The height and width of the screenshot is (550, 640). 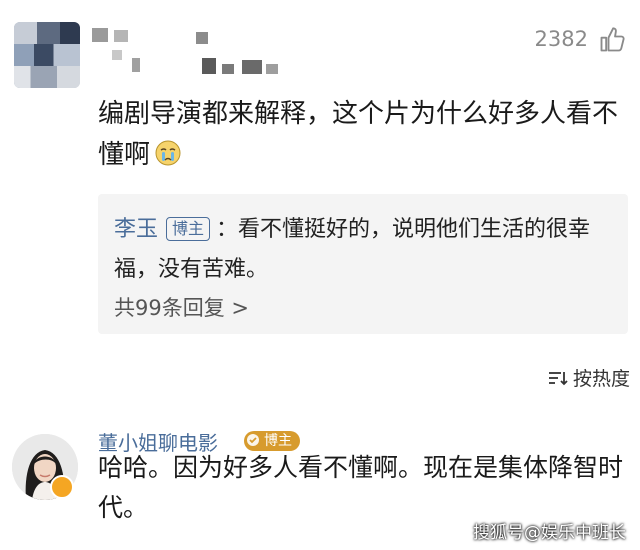 What do you see at coordinates (62, 487) in the screenshot?
I see `verified-badge-icon` at bounding box center [62, 487].